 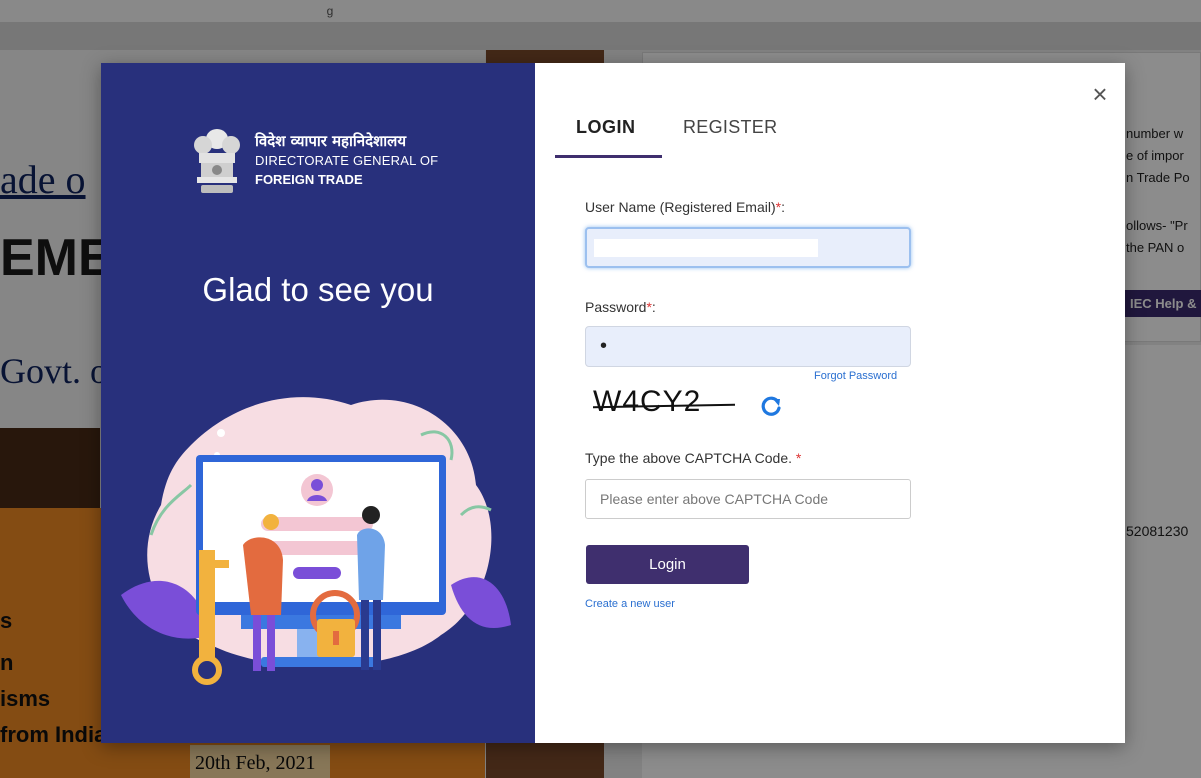 I want to click on captcha-input, so click(x=748, y=499).